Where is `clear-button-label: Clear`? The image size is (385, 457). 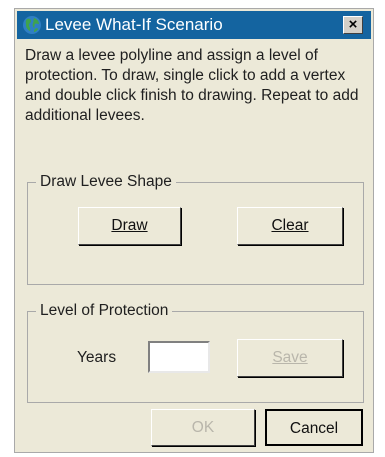
clear-button-label: Clear is located at coordinates (290, 225).